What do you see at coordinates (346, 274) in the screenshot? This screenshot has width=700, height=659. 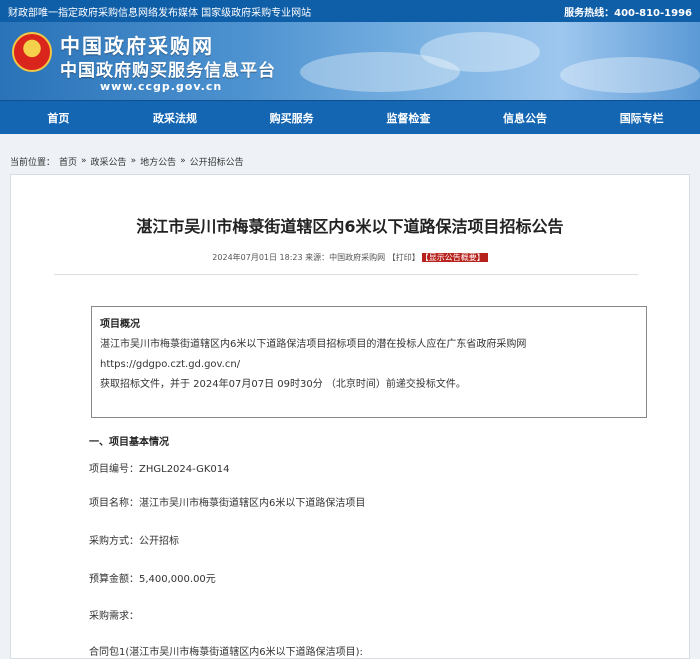 I see `title-divider` at bounding box center [346, 274].